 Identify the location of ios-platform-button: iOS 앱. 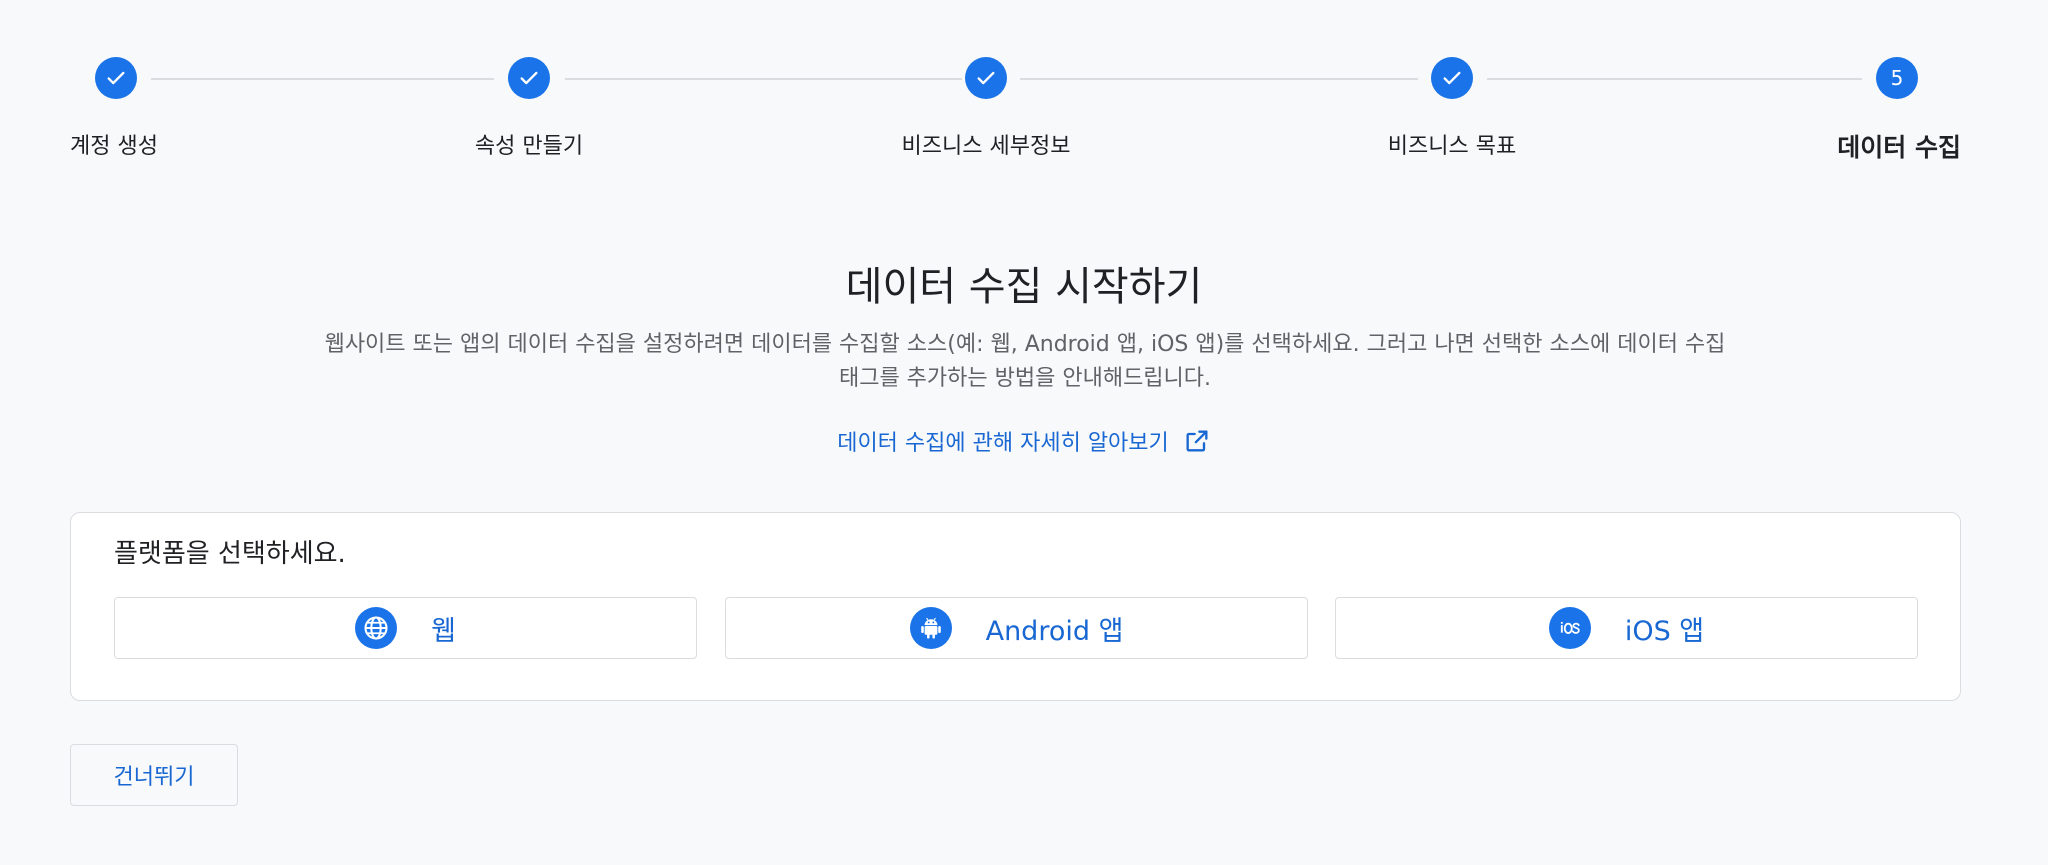
(1626, 628).